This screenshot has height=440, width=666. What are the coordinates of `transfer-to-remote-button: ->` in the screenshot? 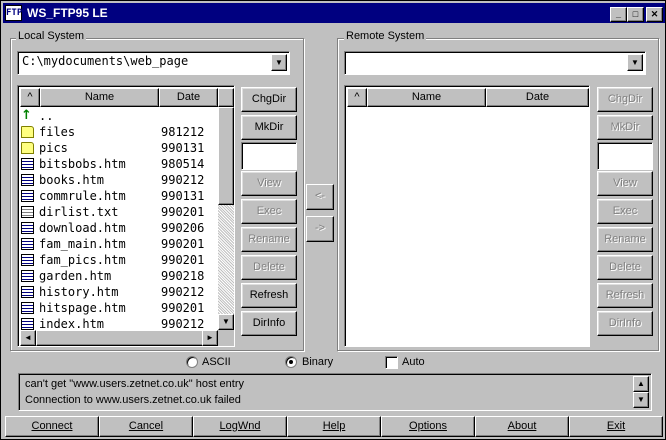 It's located at (320, 229).